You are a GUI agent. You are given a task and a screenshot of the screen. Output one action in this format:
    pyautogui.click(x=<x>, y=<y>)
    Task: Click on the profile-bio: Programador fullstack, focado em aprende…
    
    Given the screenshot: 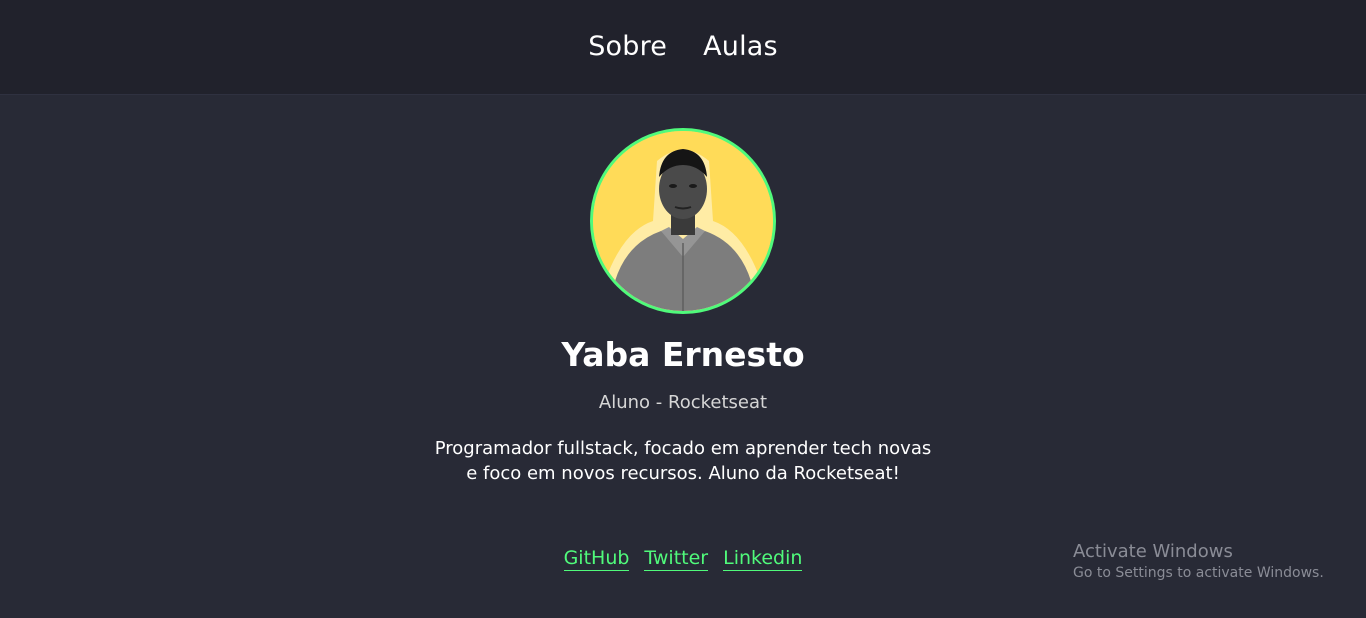 What is the action you would take?
    pyautogui.click(x=683, y=461)
    